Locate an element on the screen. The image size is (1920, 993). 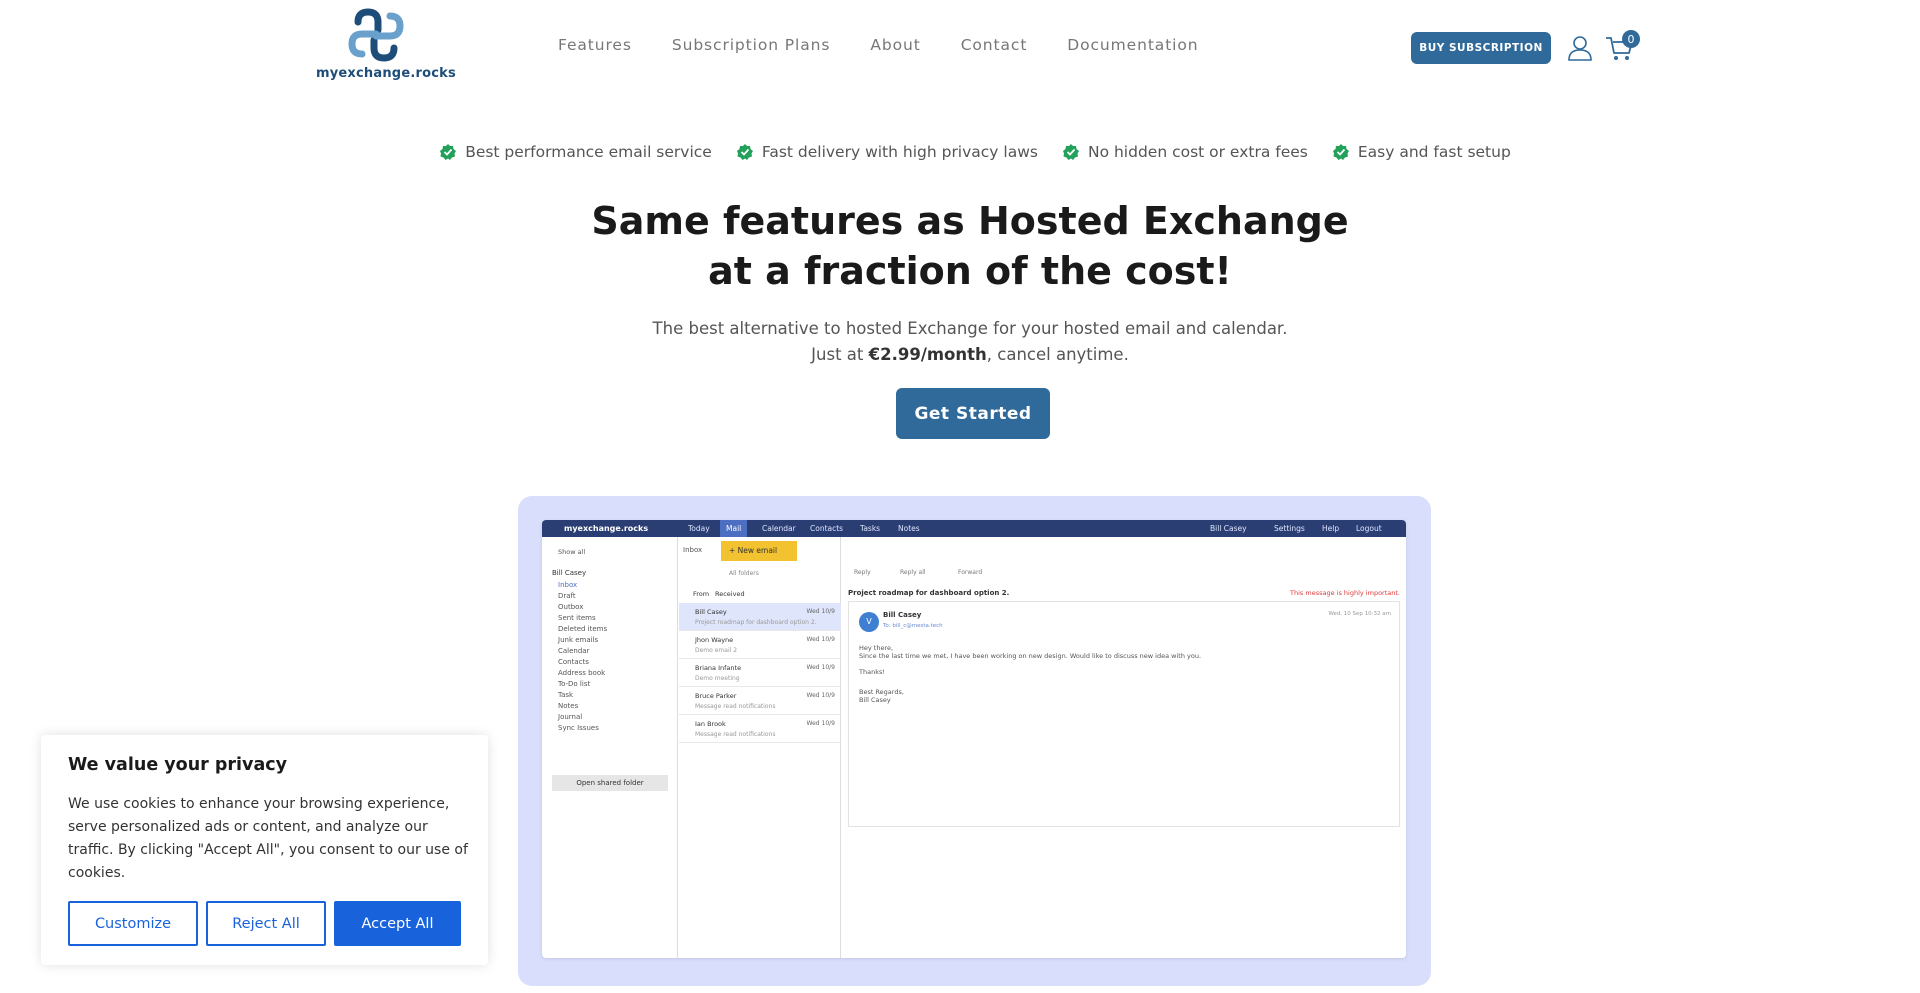
reject-all-button: Reject All is located at coordinates (266, 923).